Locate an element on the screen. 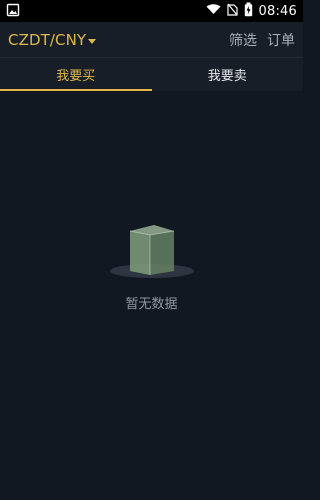 The height and width of the screenshot is (500, 320). status-time: 08:46 is located at coordinates (277, 11).